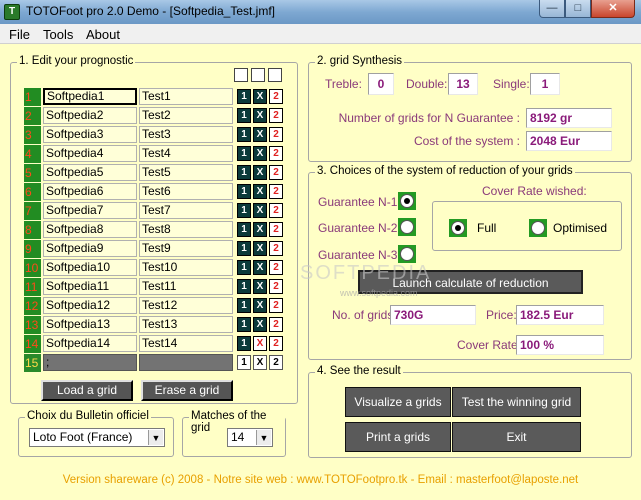  I want to click on menu-tools: Tools, so click(58, 34).